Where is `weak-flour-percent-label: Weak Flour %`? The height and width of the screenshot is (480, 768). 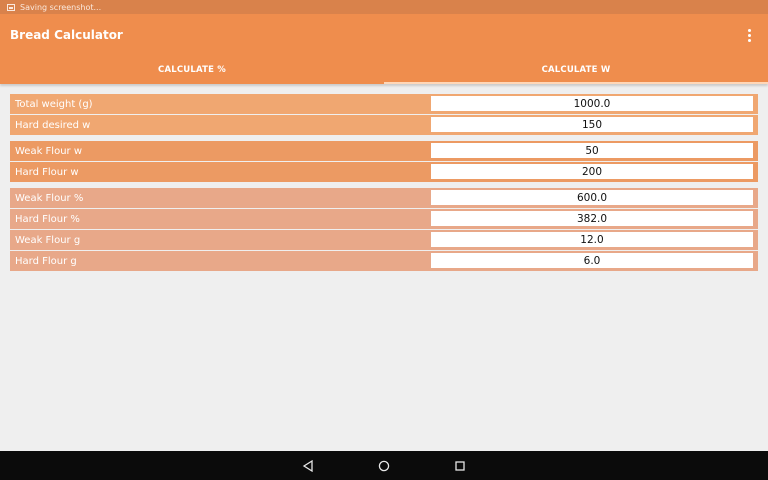 weak-flour-percent-label: Weak Flour % is located at coordinates (49, 198).